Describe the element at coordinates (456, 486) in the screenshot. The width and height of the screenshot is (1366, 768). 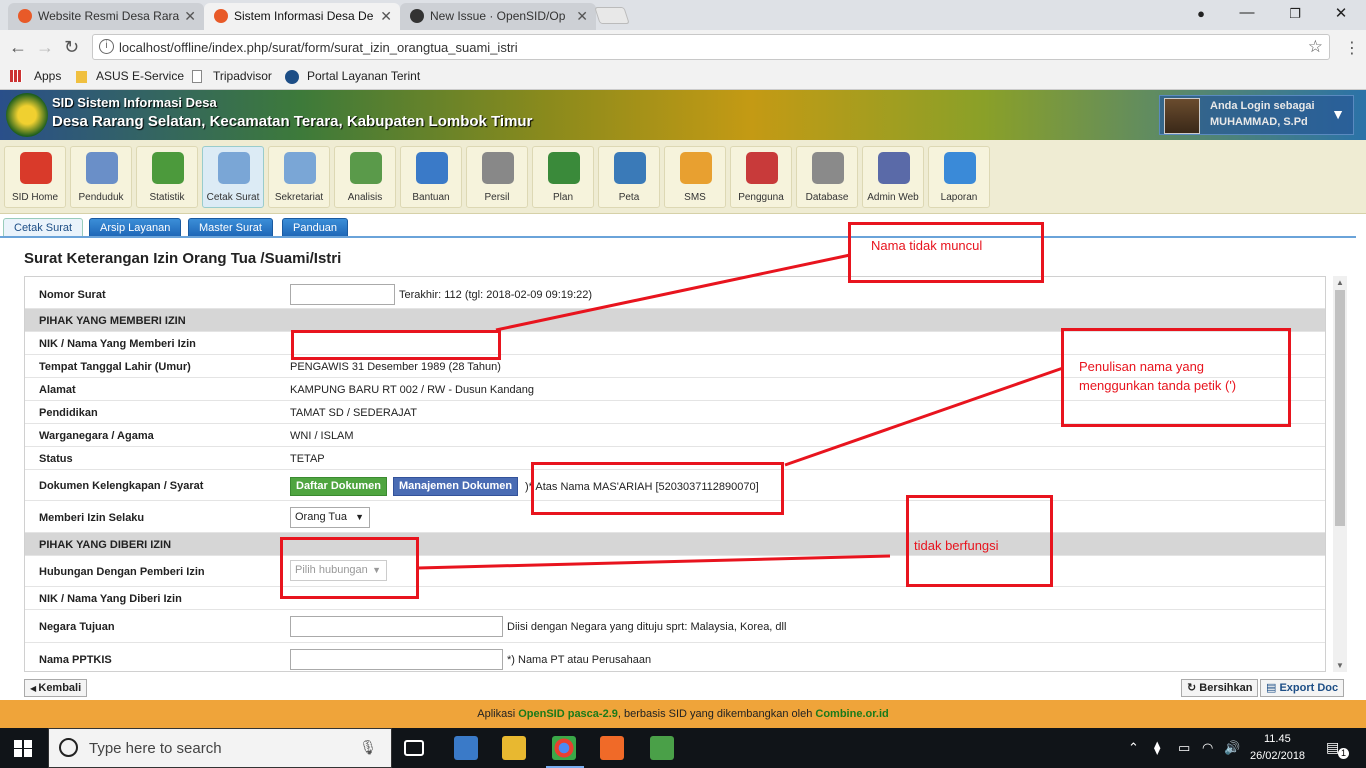
I see `manajemen-dokumen-button: Manajemen Dokumen` at that location.